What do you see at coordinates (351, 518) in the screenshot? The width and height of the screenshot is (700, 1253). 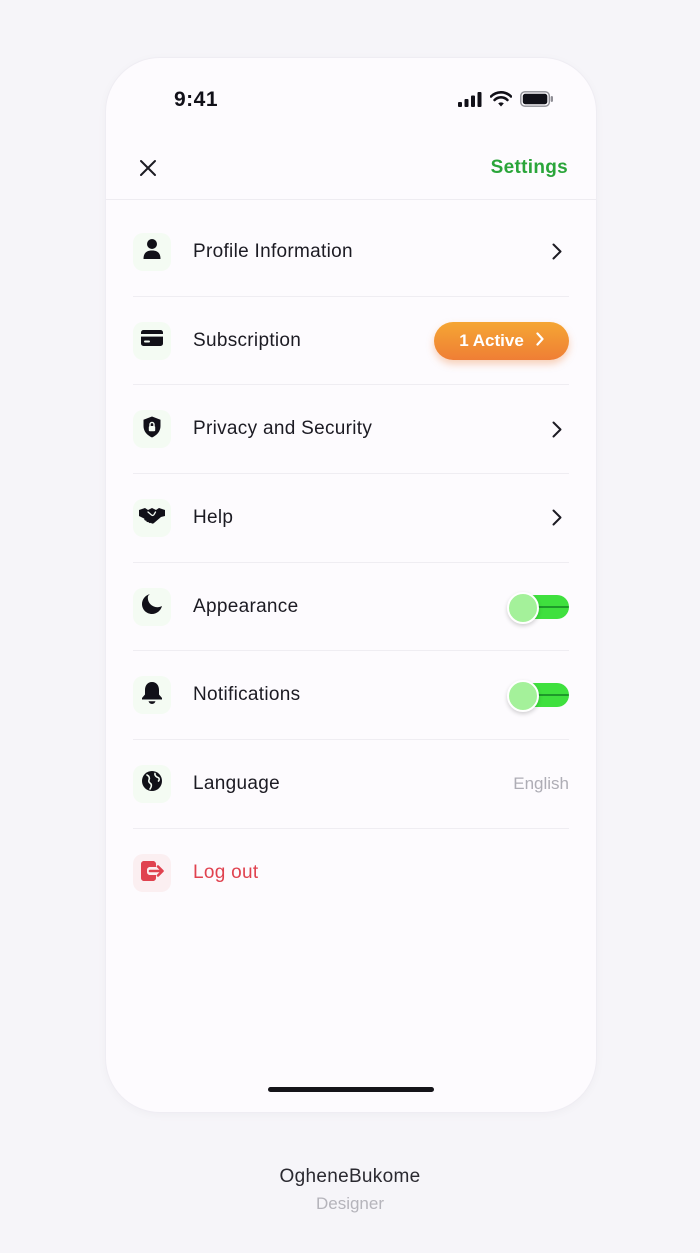 I see `menu-item-help: Help` at bounding box center [351, 518].